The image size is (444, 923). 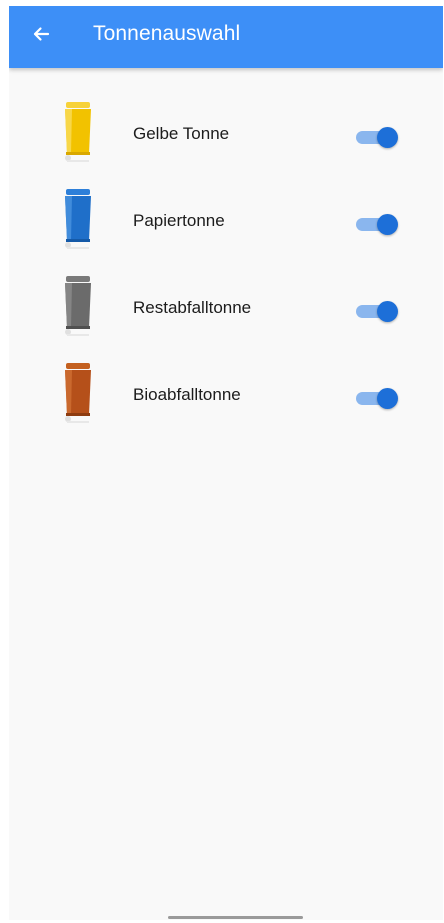 What do you see at coordinates (179, 220) in the screenshot?
I see `bin-label: Papiertonne` at bounding box center [179, 220].